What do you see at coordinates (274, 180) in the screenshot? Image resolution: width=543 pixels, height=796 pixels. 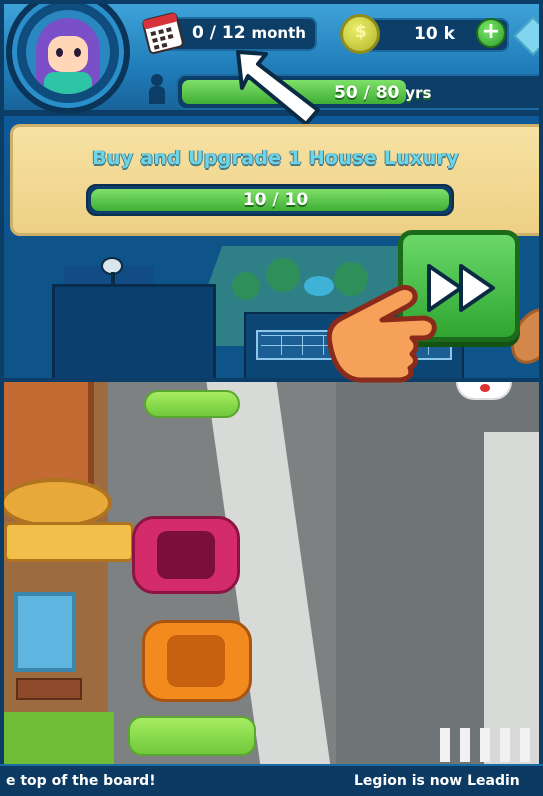 I see `quest-panel` at bounding box center [274, 180].